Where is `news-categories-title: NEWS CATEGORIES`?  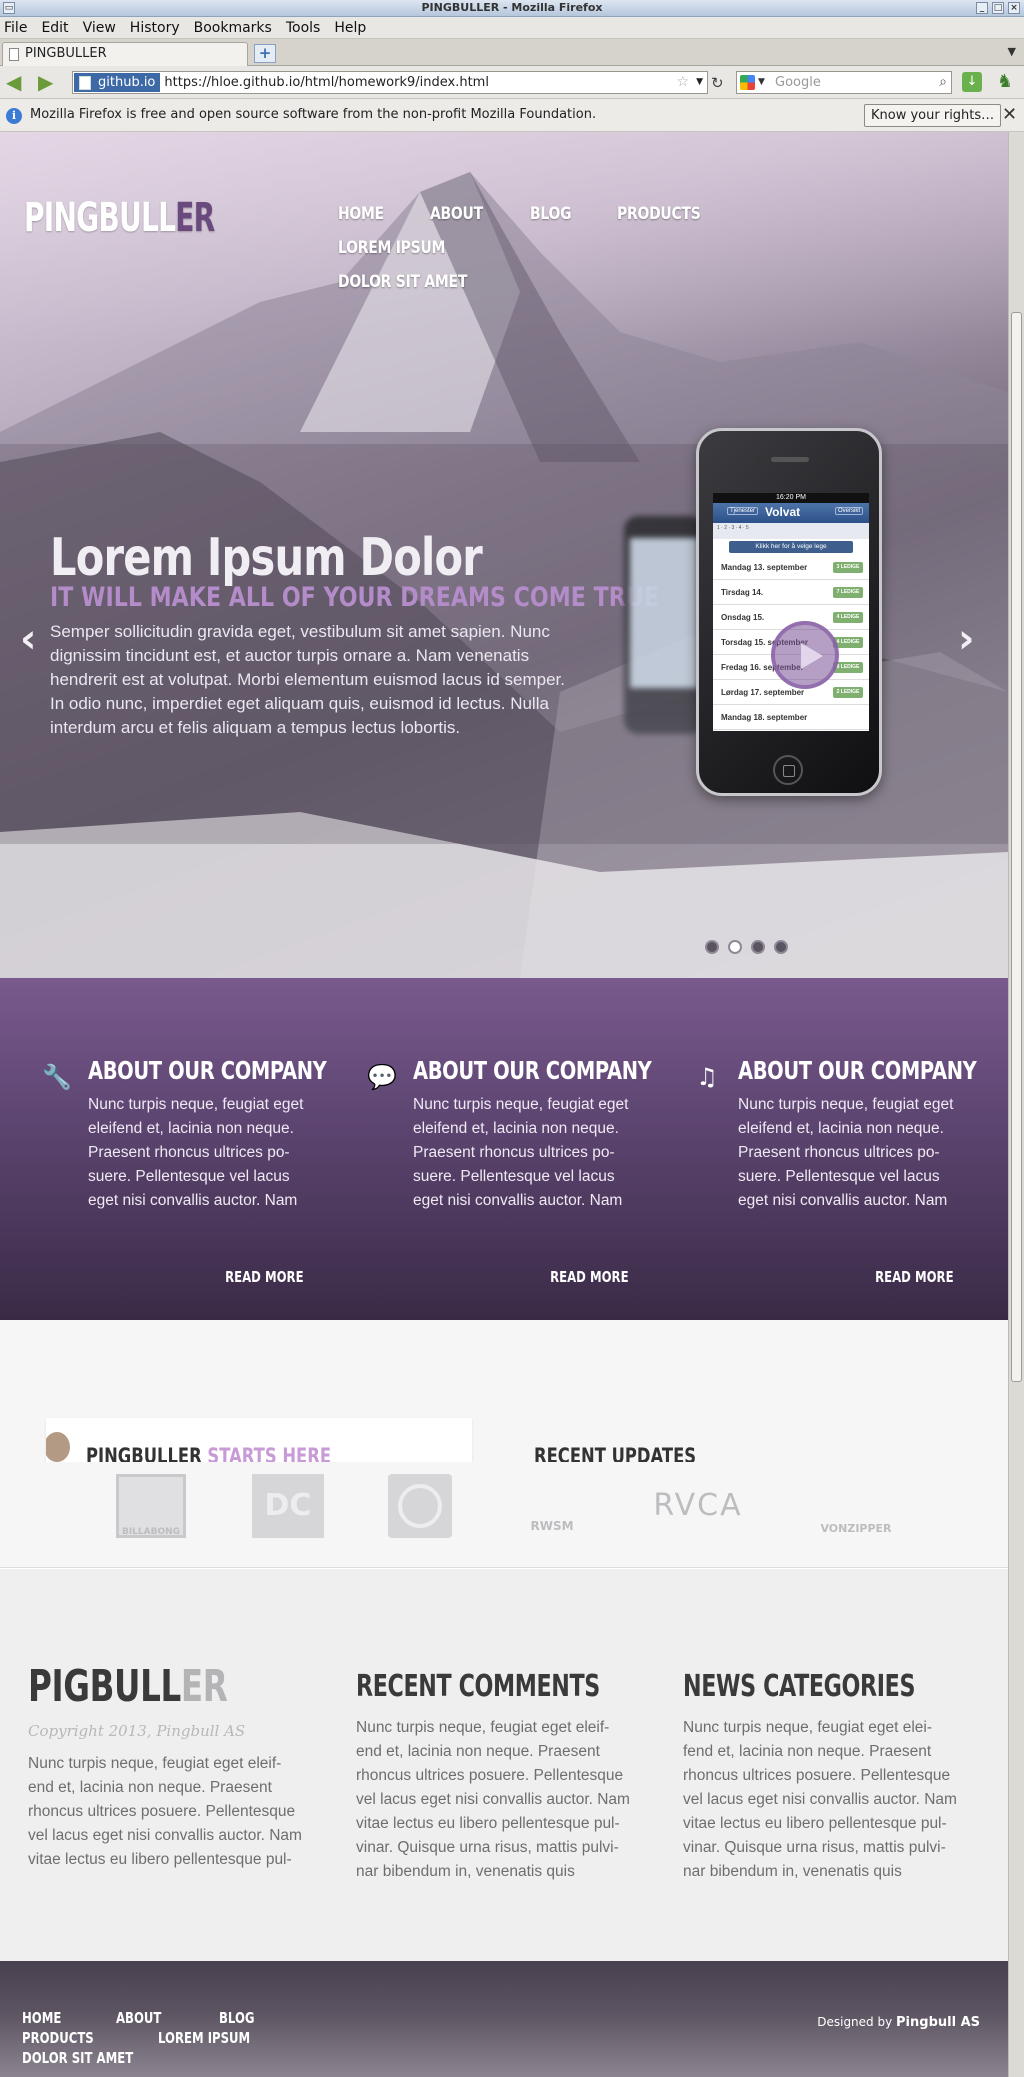 news-categories-title: NEWS CATEGORIES is located at coordinates (799, 1686).